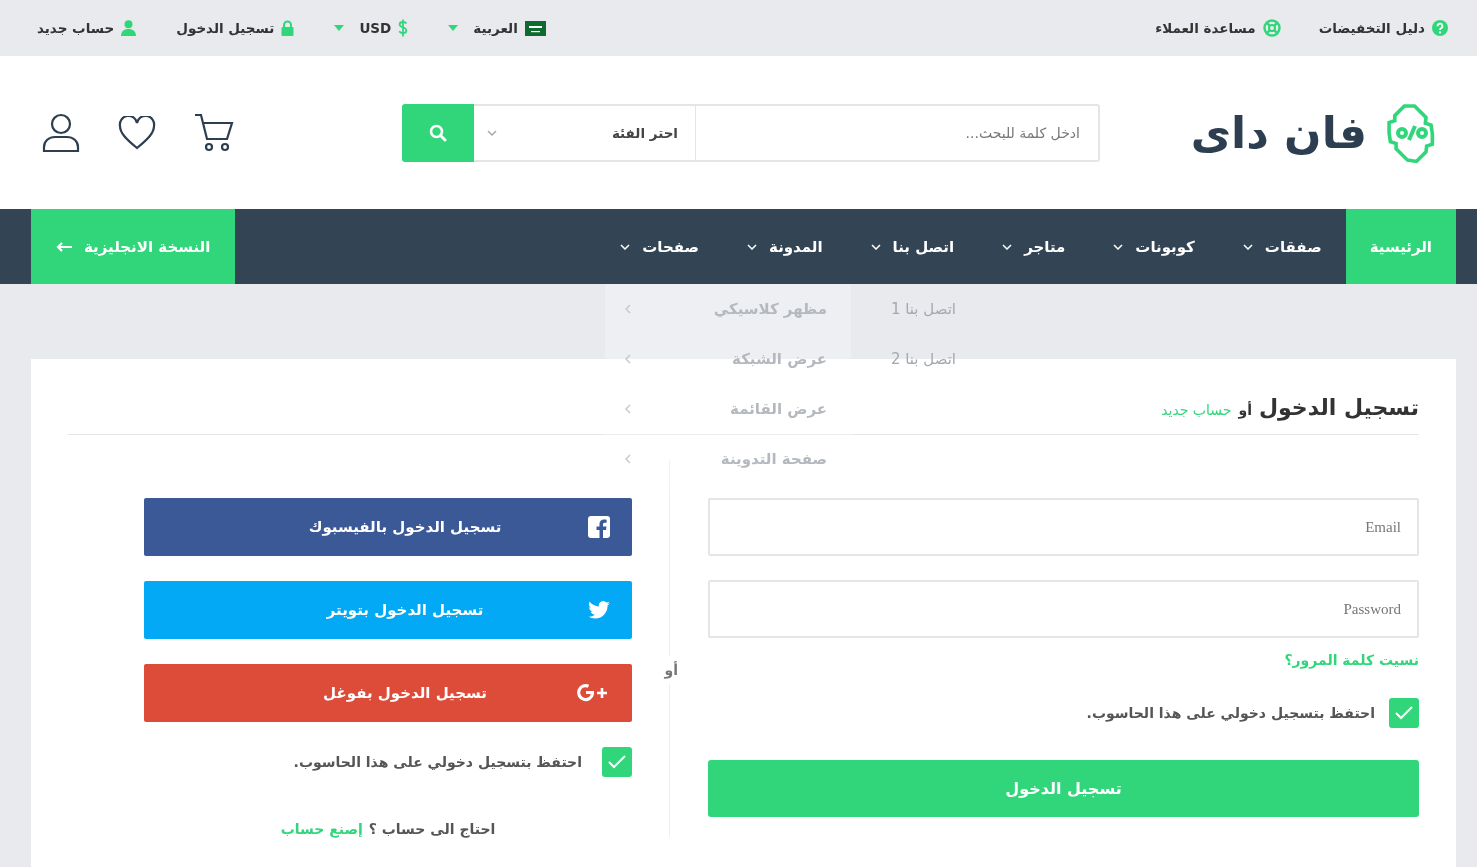  I want to click on logo-text: فان داى, so click(1278, 132).